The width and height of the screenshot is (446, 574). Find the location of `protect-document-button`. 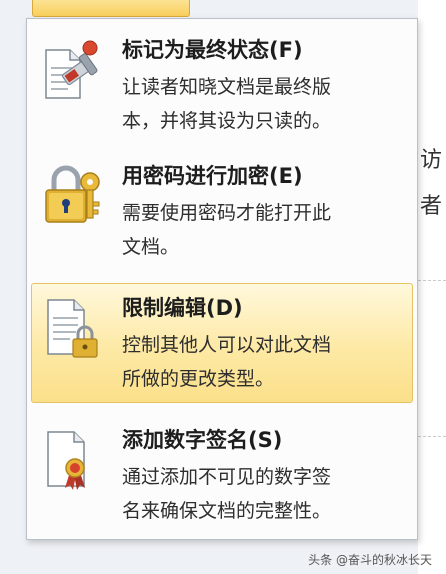

protect-document-button is located at coordinates (111, 8).